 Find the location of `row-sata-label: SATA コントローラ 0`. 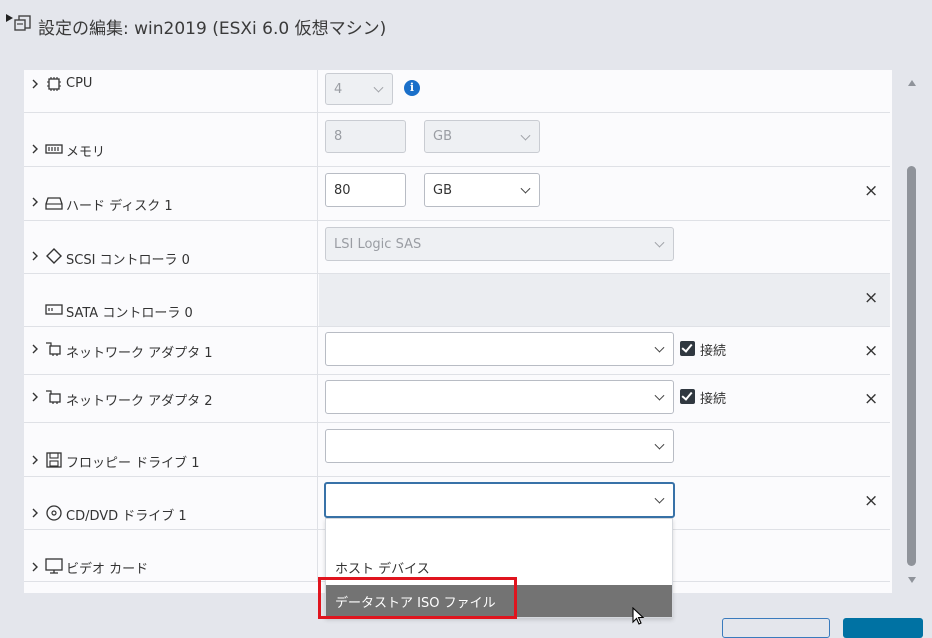

row-sata-label: SATA コントローラ 0 is located at coordinates (171, 300).